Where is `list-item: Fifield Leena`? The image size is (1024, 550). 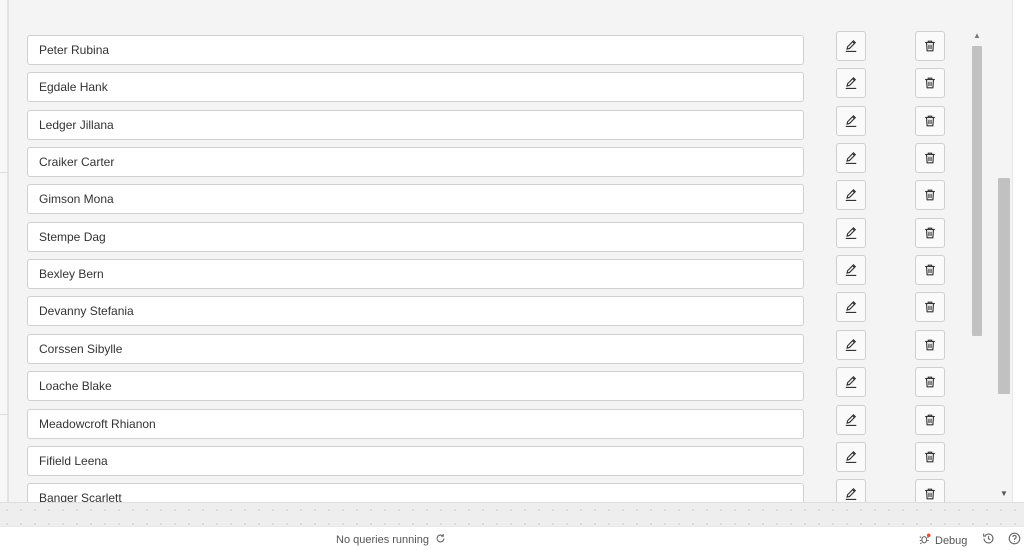 list-item: Fifield Leena is located at coordinates (489, 458).